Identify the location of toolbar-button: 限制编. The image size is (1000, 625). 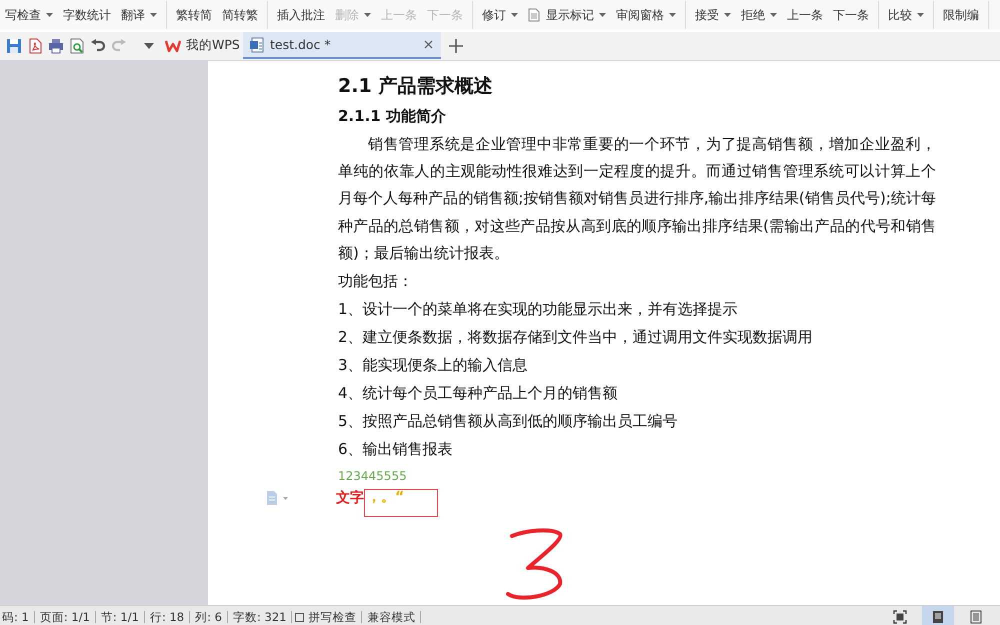
(961, 15).